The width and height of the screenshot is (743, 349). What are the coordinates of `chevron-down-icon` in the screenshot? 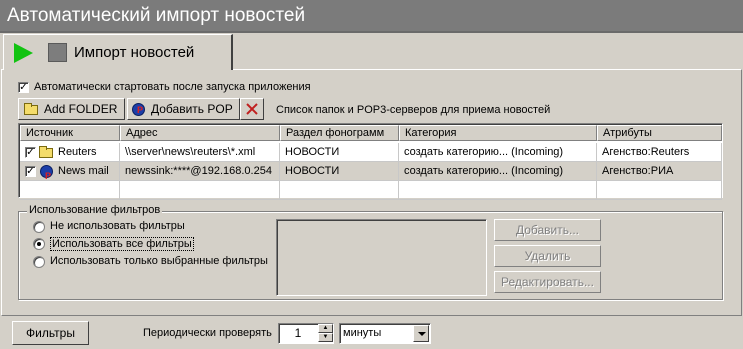 It's located at (421, 333).